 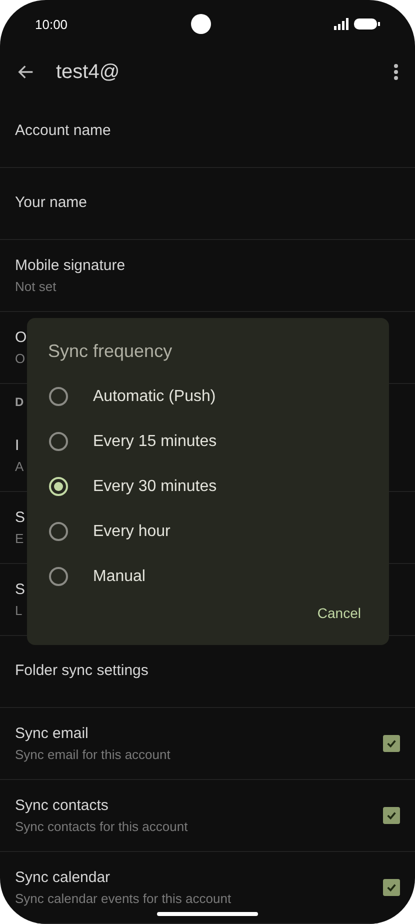 What do you see at coordinates (92, 755) in the screenshot?
I see `setting-subtitle: Sync email for this account` at bounding box center [92, 755].